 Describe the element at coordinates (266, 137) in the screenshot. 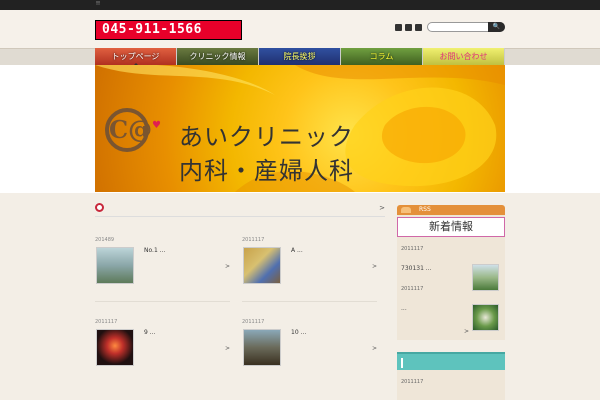

I see `clinic-name: あいクリニック` at that location.